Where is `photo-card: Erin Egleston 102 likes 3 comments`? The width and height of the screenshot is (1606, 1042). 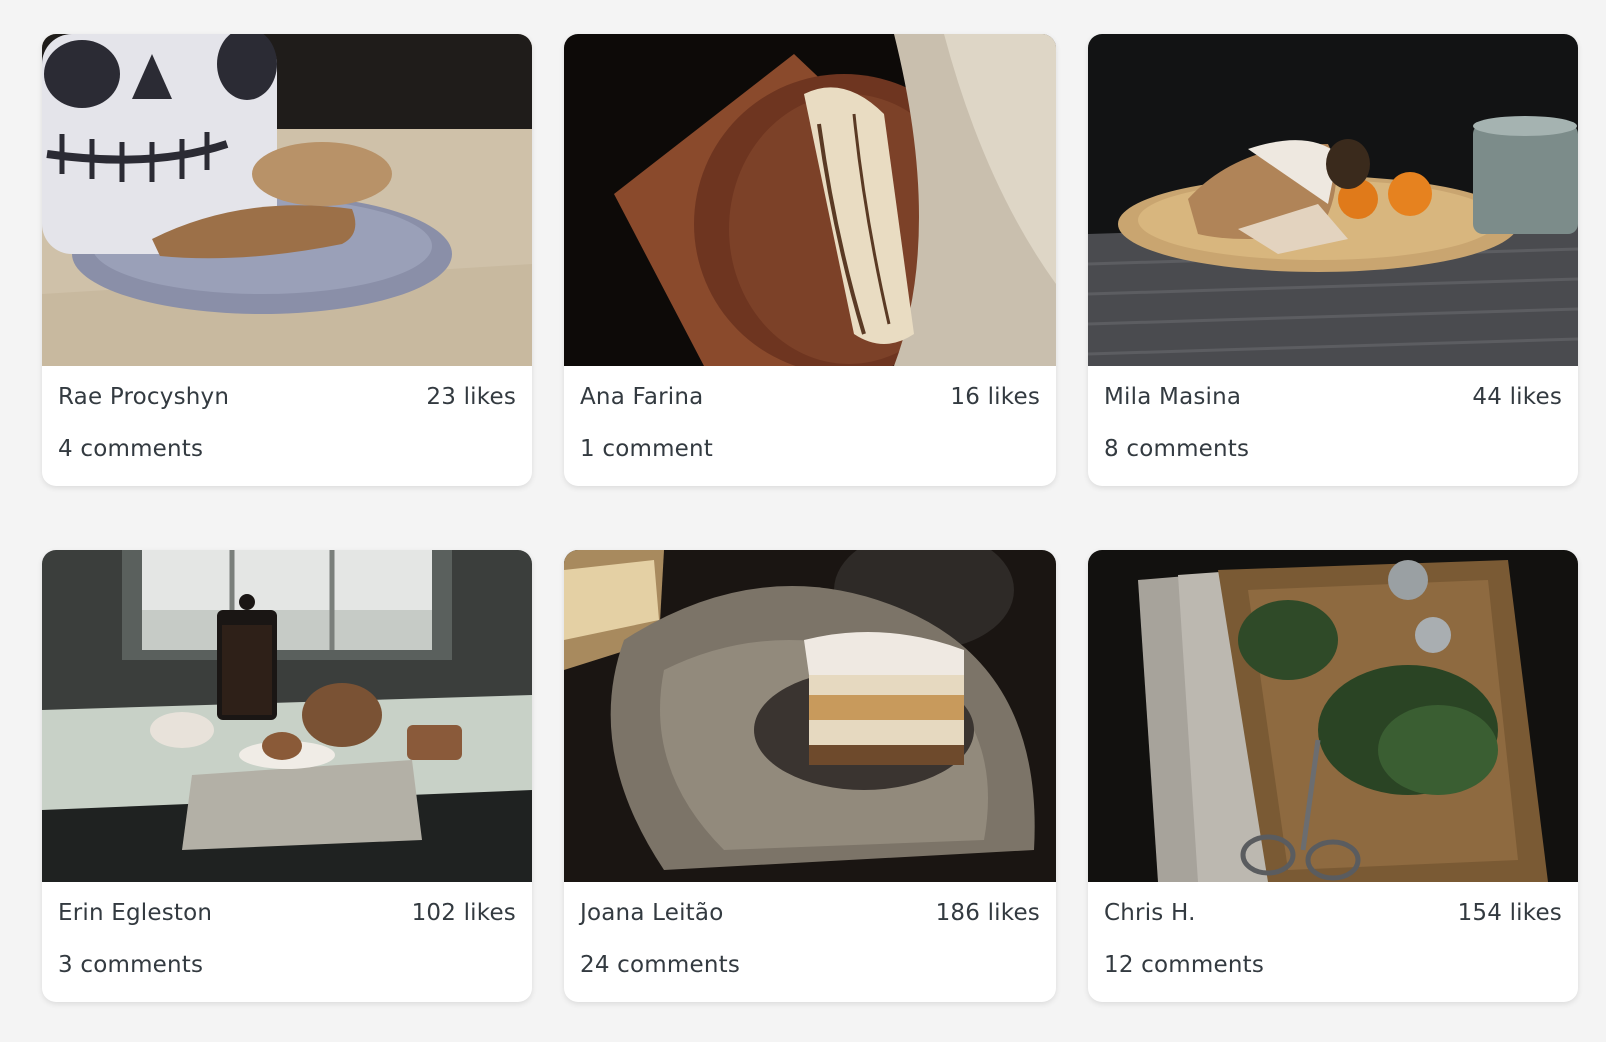
photo-card: Erin Egleston 102 likes 3 comments is located at coordinates (287, 776).